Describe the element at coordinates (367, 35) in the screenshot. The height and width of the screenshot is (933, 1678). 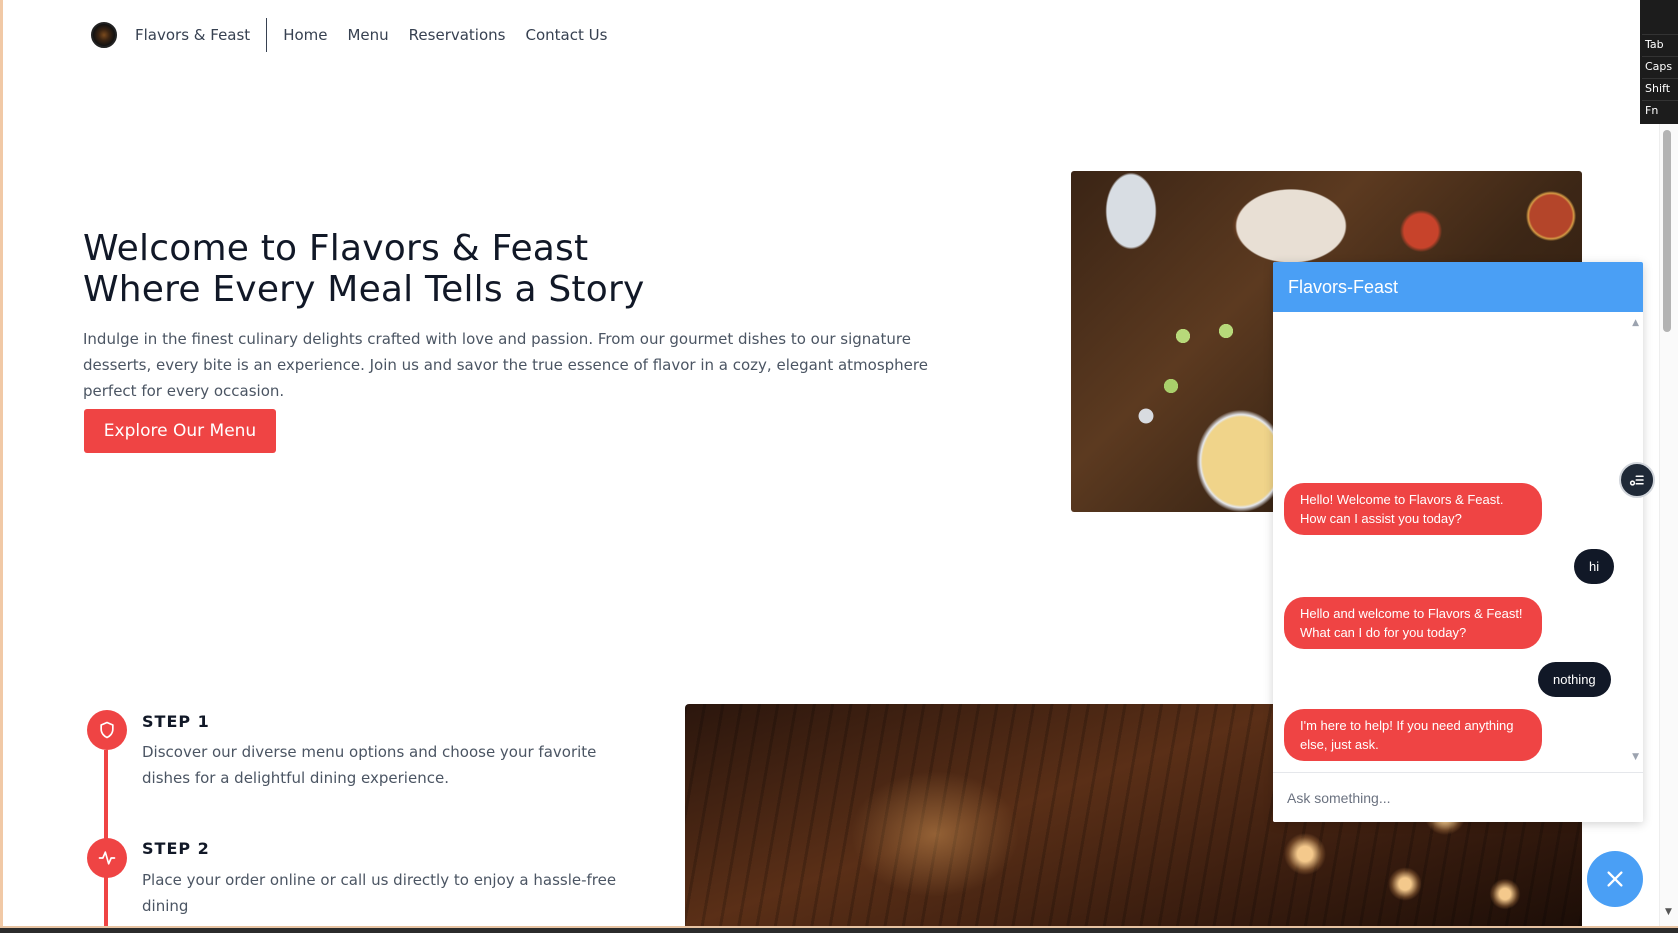
I see `nav-link-menu: Menu` at that location.